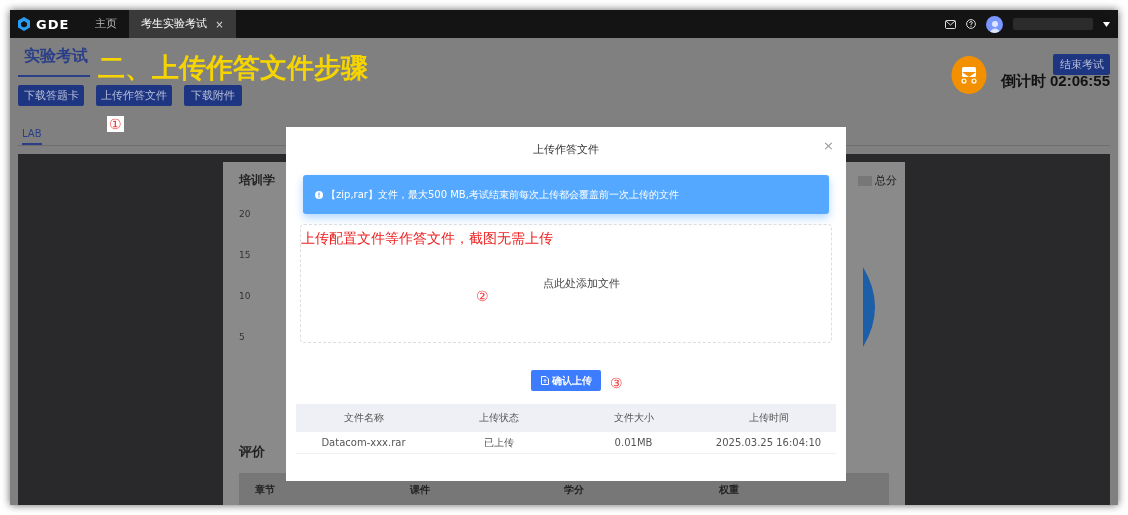 The image size is (1128, 515). Describe the element at coordinates (115, 124) in the screenshot. I see `step-number: ①` at that location.